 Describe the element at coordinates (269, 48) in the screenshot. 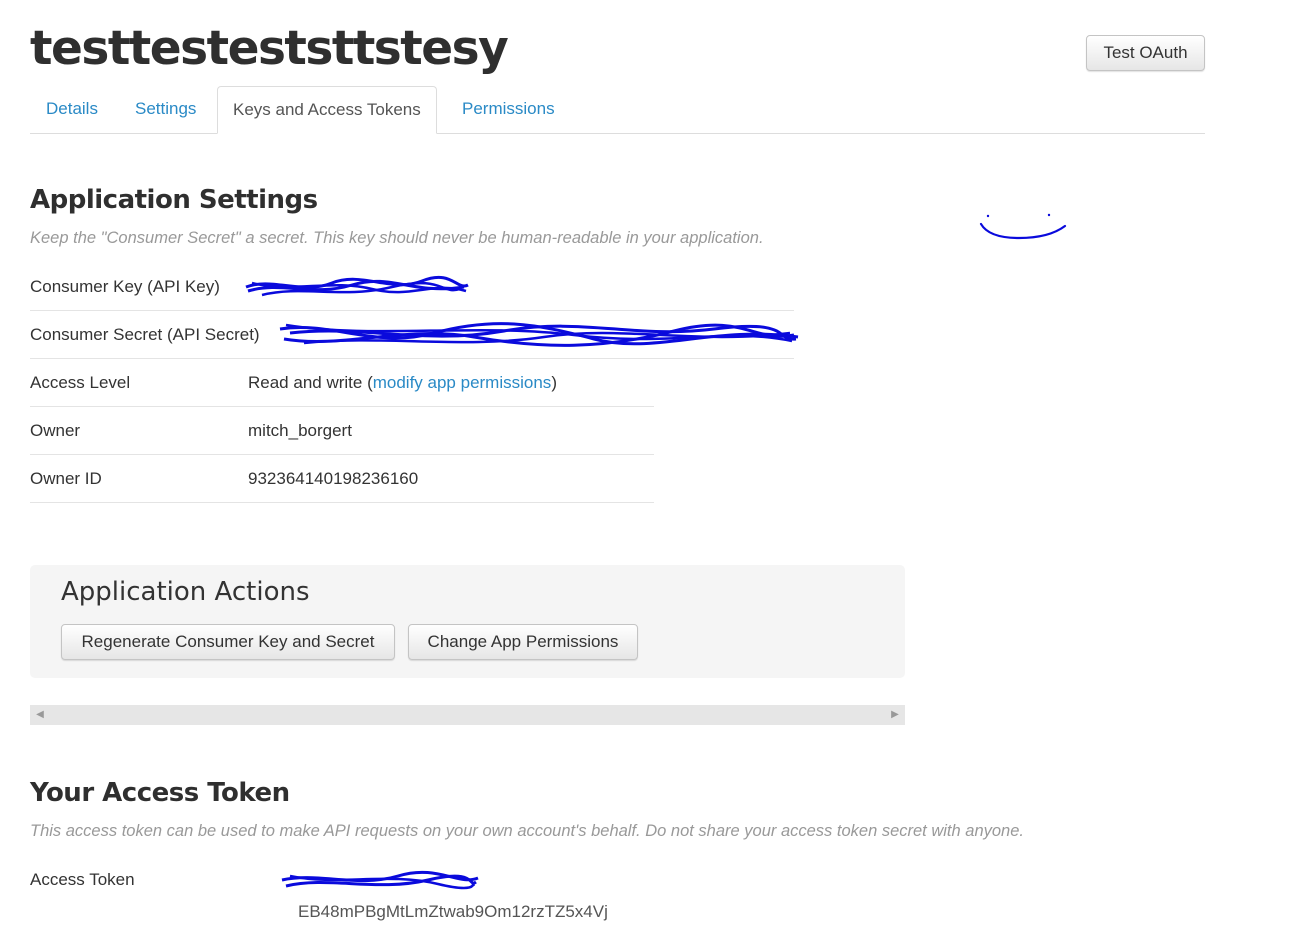

I see `app-title: testtesteststtstesy` at that location.